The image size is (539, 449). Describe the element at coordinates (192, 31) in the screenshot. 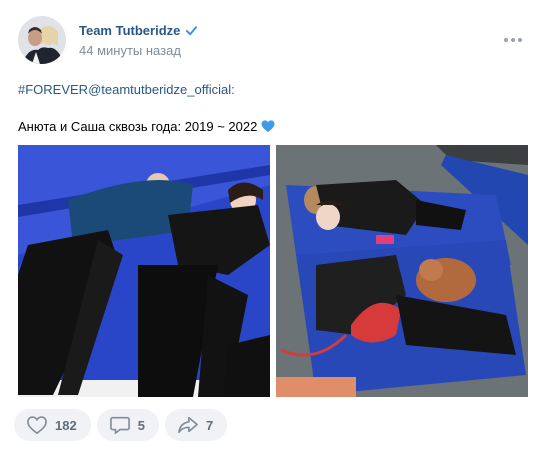

I see `verified-icon` at that location.